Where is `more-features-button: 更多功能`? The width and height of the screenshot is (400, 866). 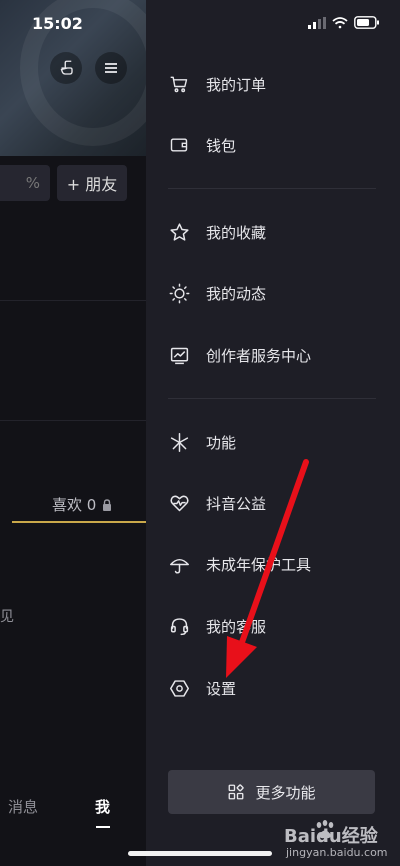
more-features-button: 更多功能 is located at coordinates (271, 792).